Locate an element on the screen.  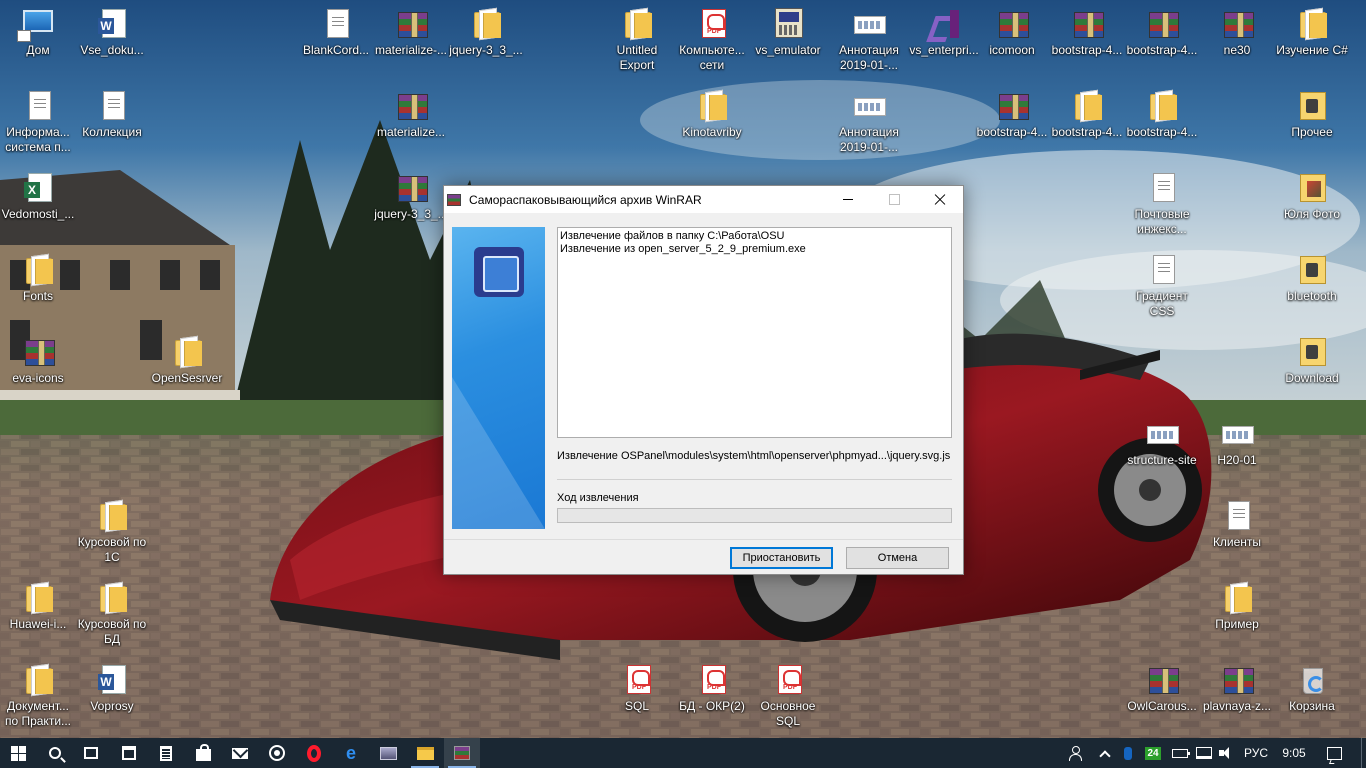
taskbar-mail is located at coordinates (240, 753).